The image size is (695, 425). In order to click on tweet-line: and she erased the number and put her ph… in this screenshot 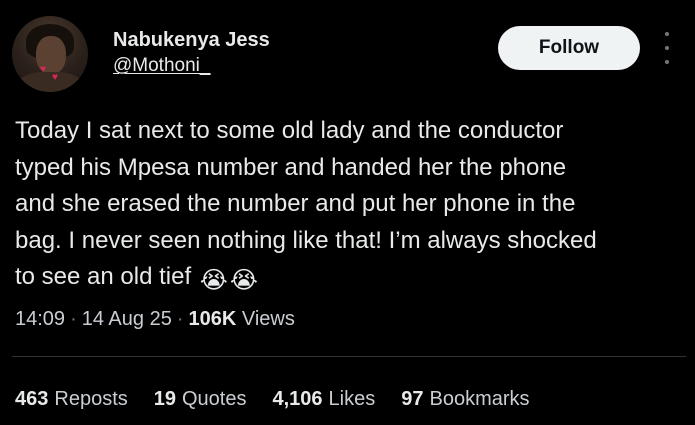, I will do `click(295, 203)`.